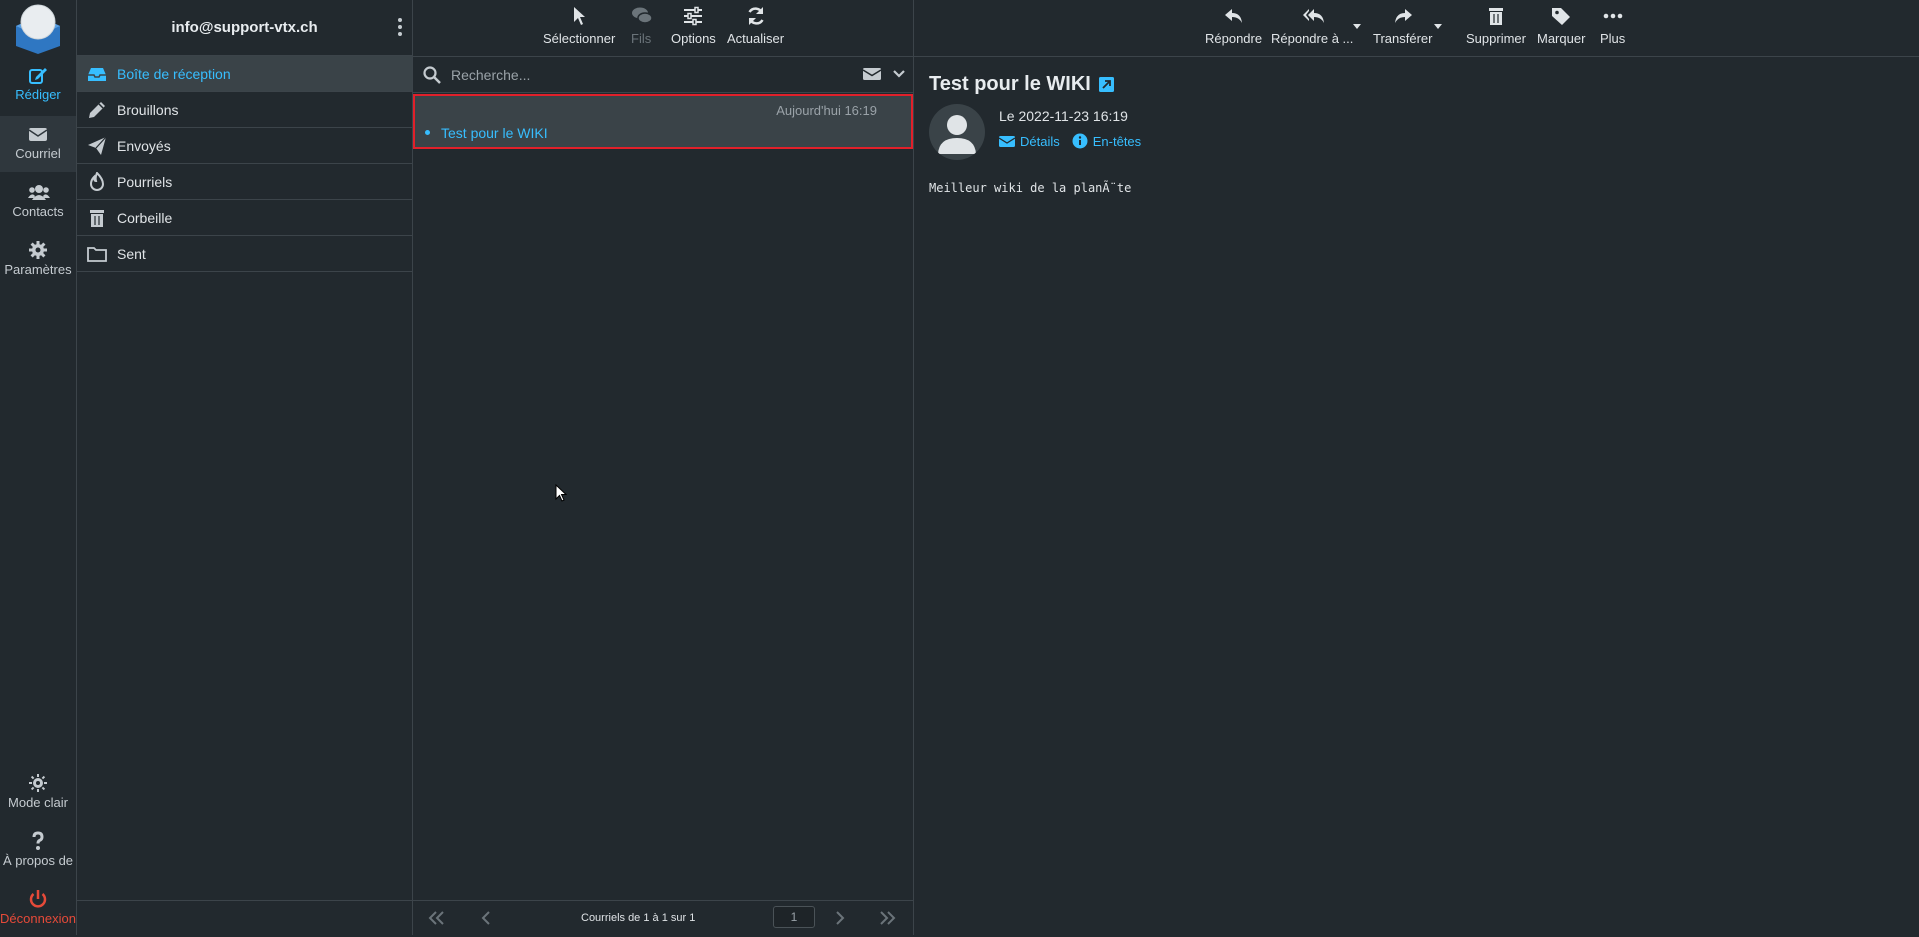  I want to click on last-page-icon, so click(888, 918).